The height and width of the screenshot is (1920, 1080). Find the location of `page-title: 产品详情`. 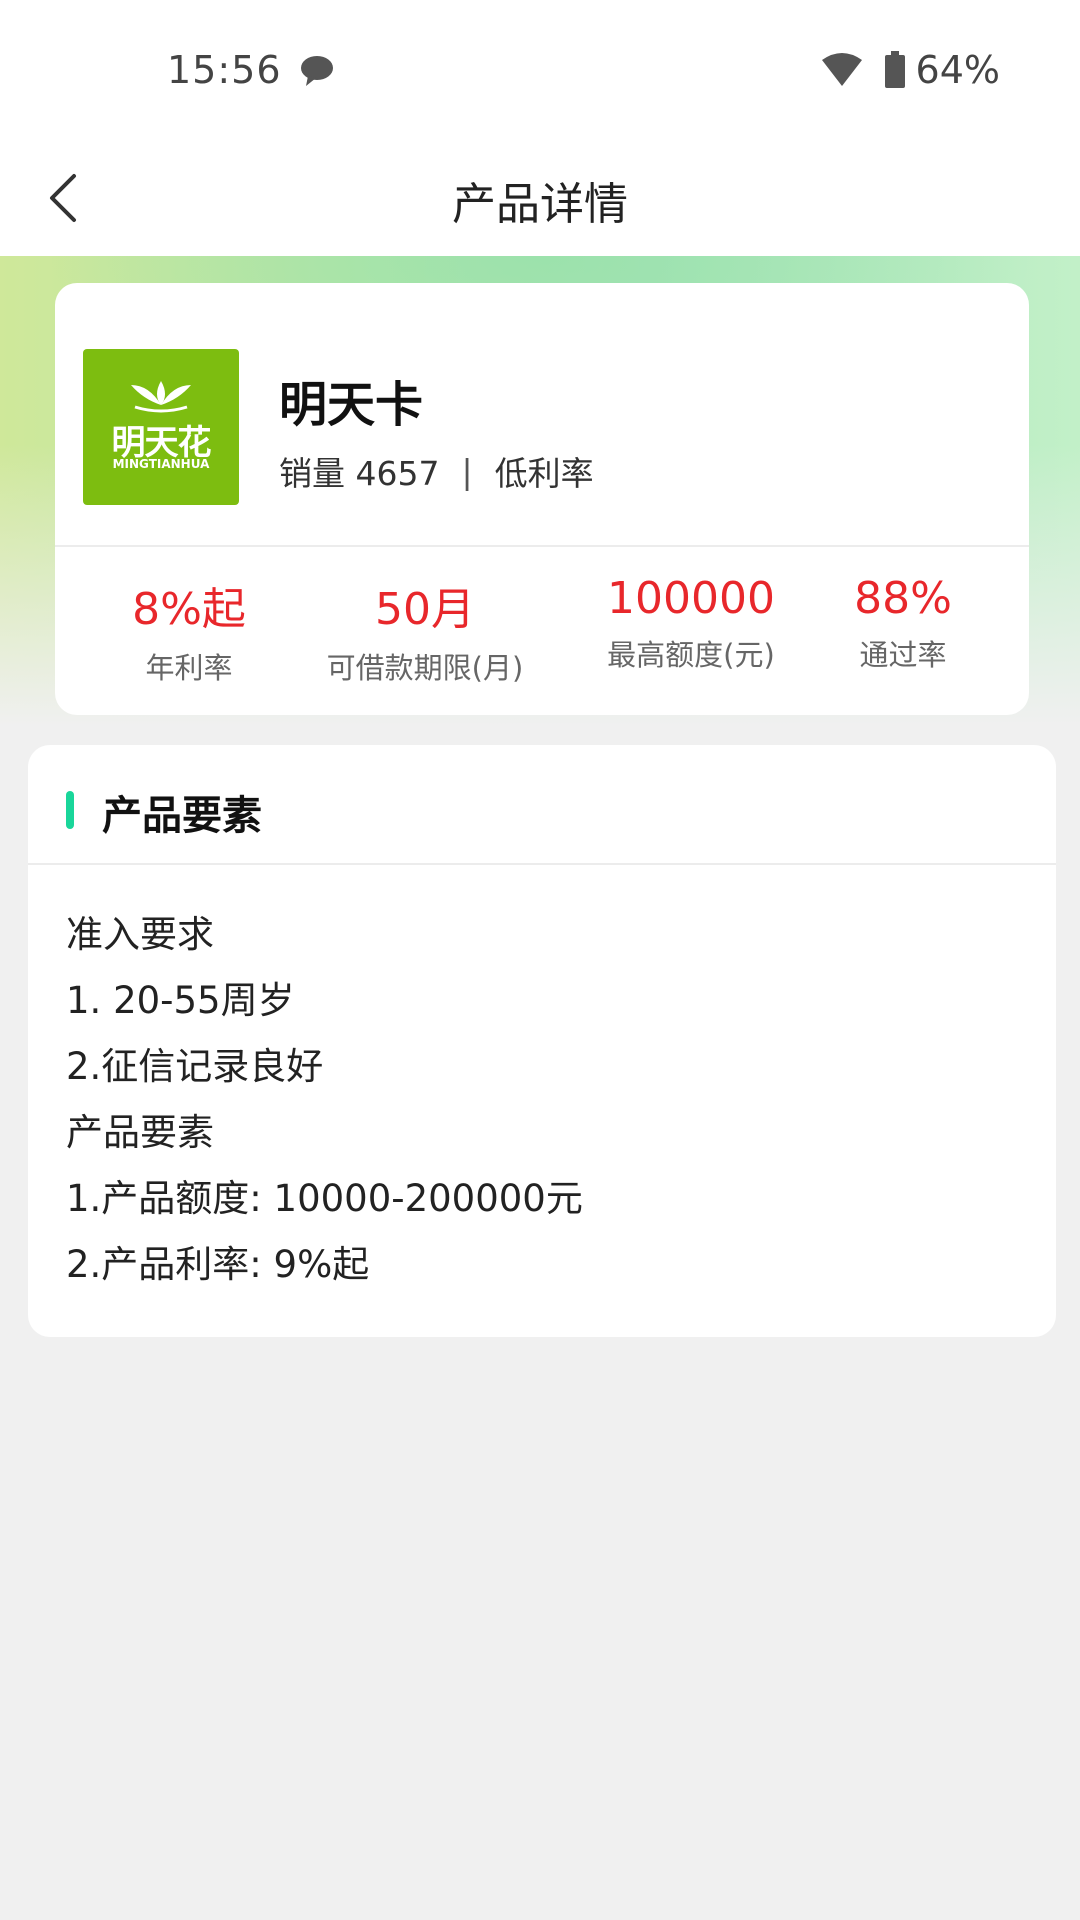

page-title: 产品详情 is located at coordinates (540, 204).